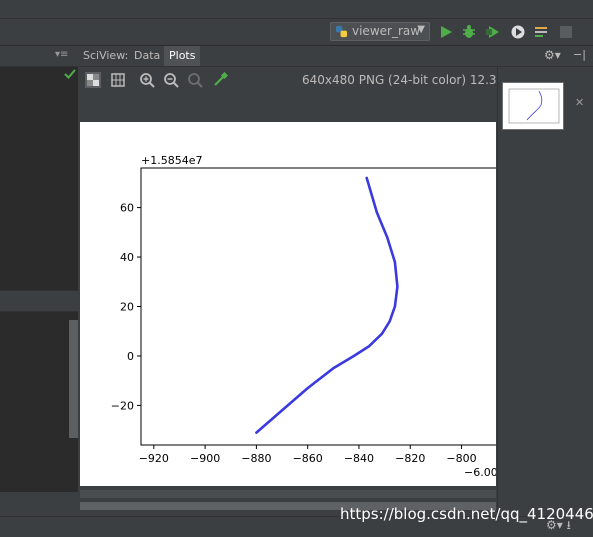 Image resolution: width=593 pixels, height=537 pixels. I want to click on panel-splitter, so click(39, 301).